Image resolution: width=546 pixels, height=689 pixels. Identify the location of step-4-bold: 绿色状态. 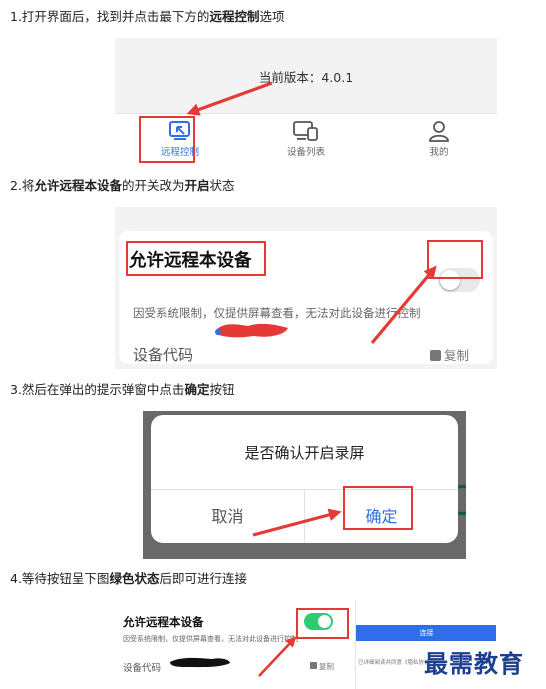
(134, 578).